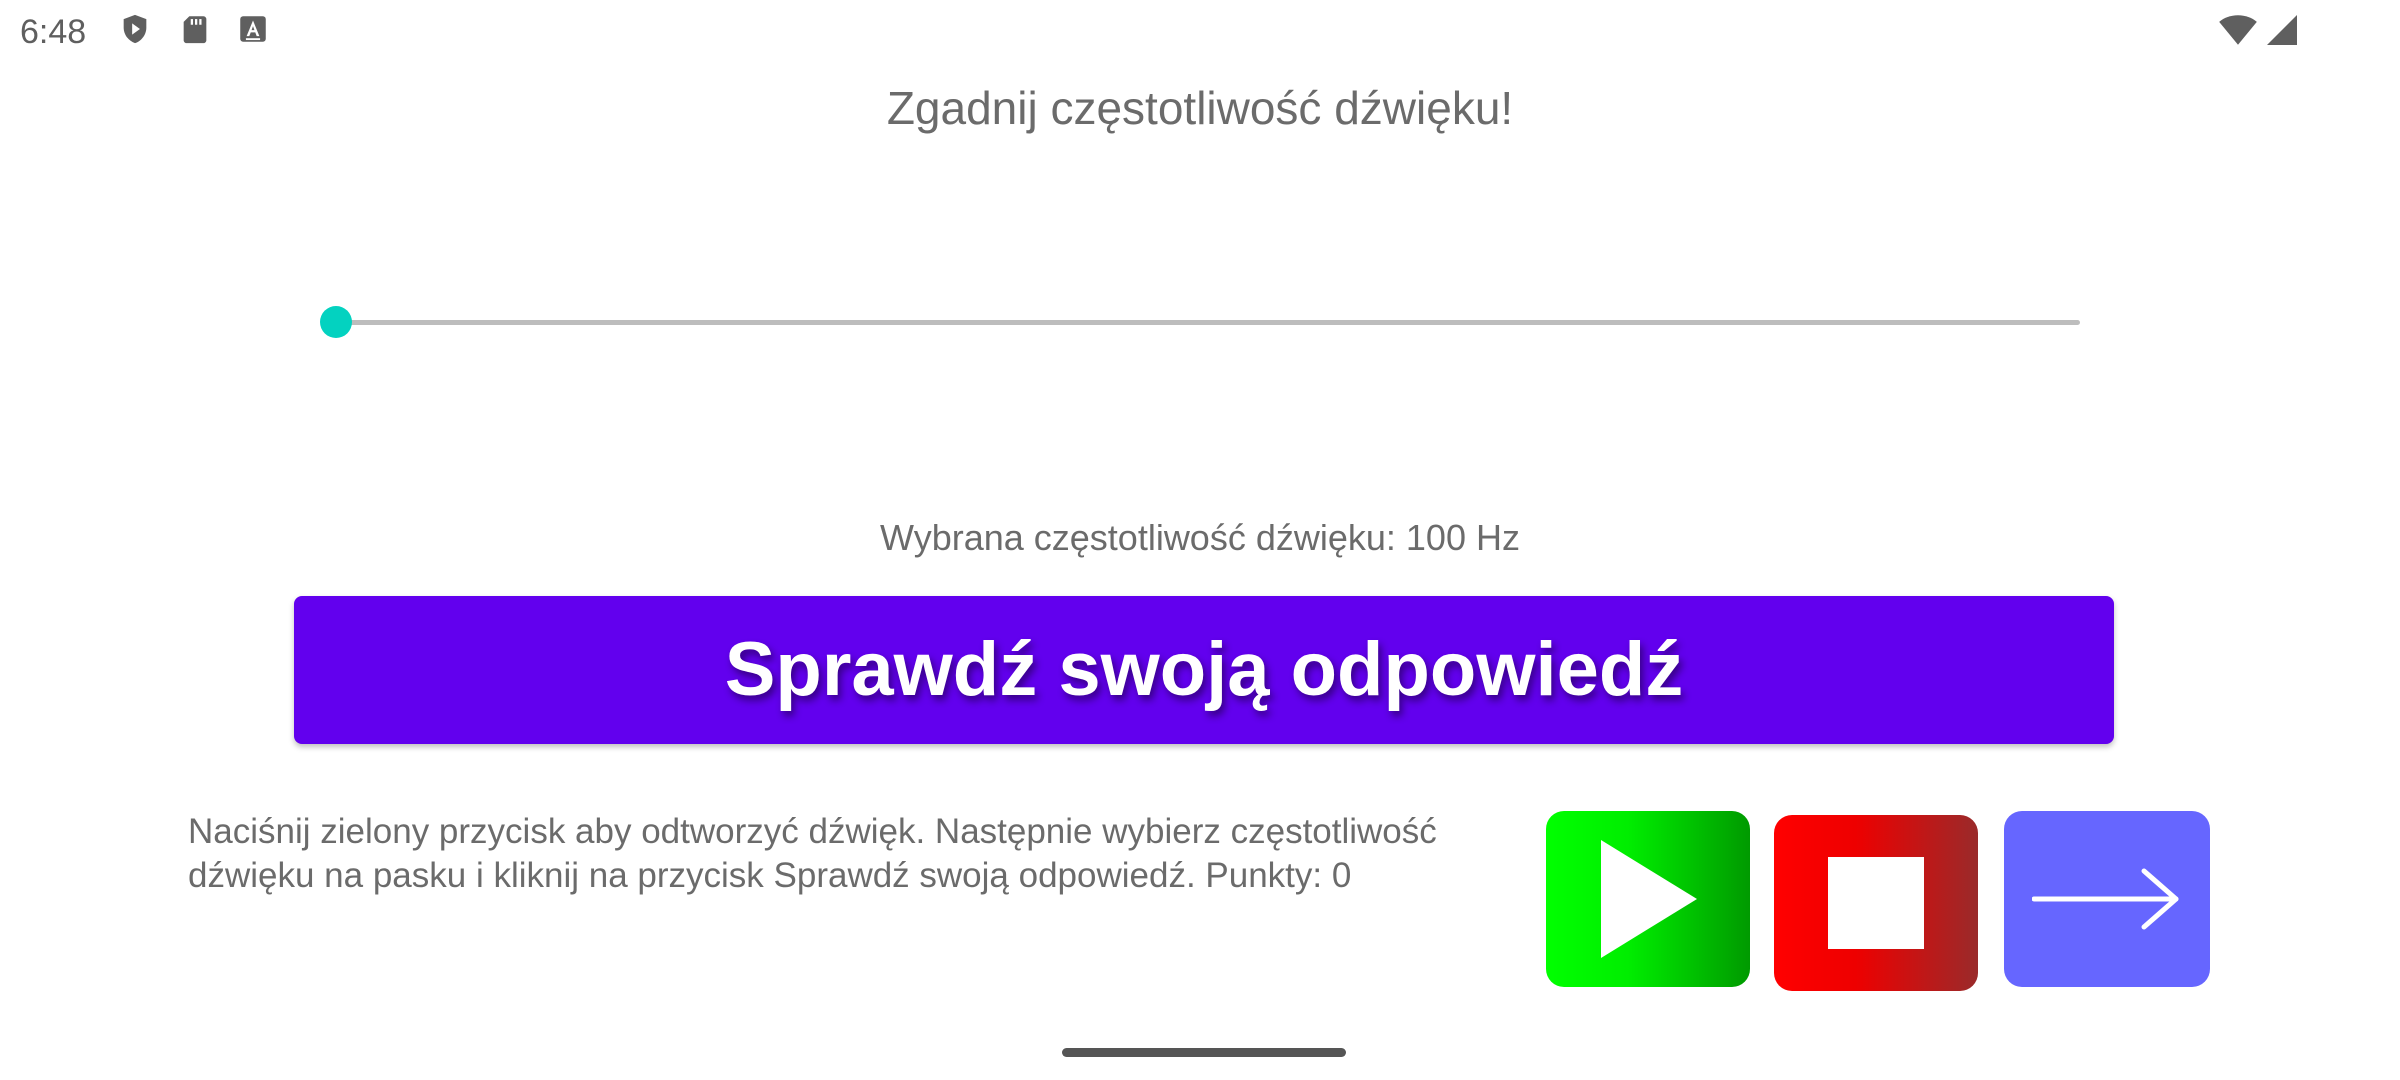 The width and height of the screenshot is (2400, 1080). I want to click on signal-icon, so click(2282, 30).